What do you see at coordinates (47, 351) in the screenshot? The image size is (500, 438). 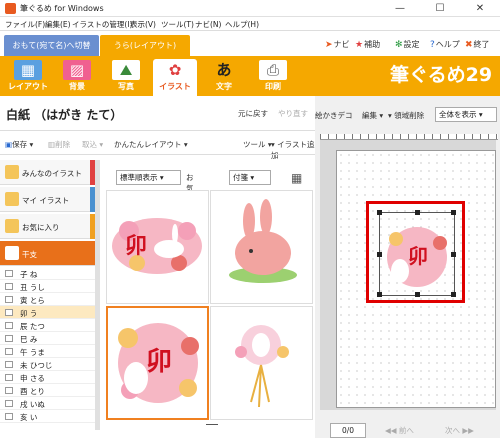 I see `zodiac-item: 午 うま` at bounding box center [47, 351].